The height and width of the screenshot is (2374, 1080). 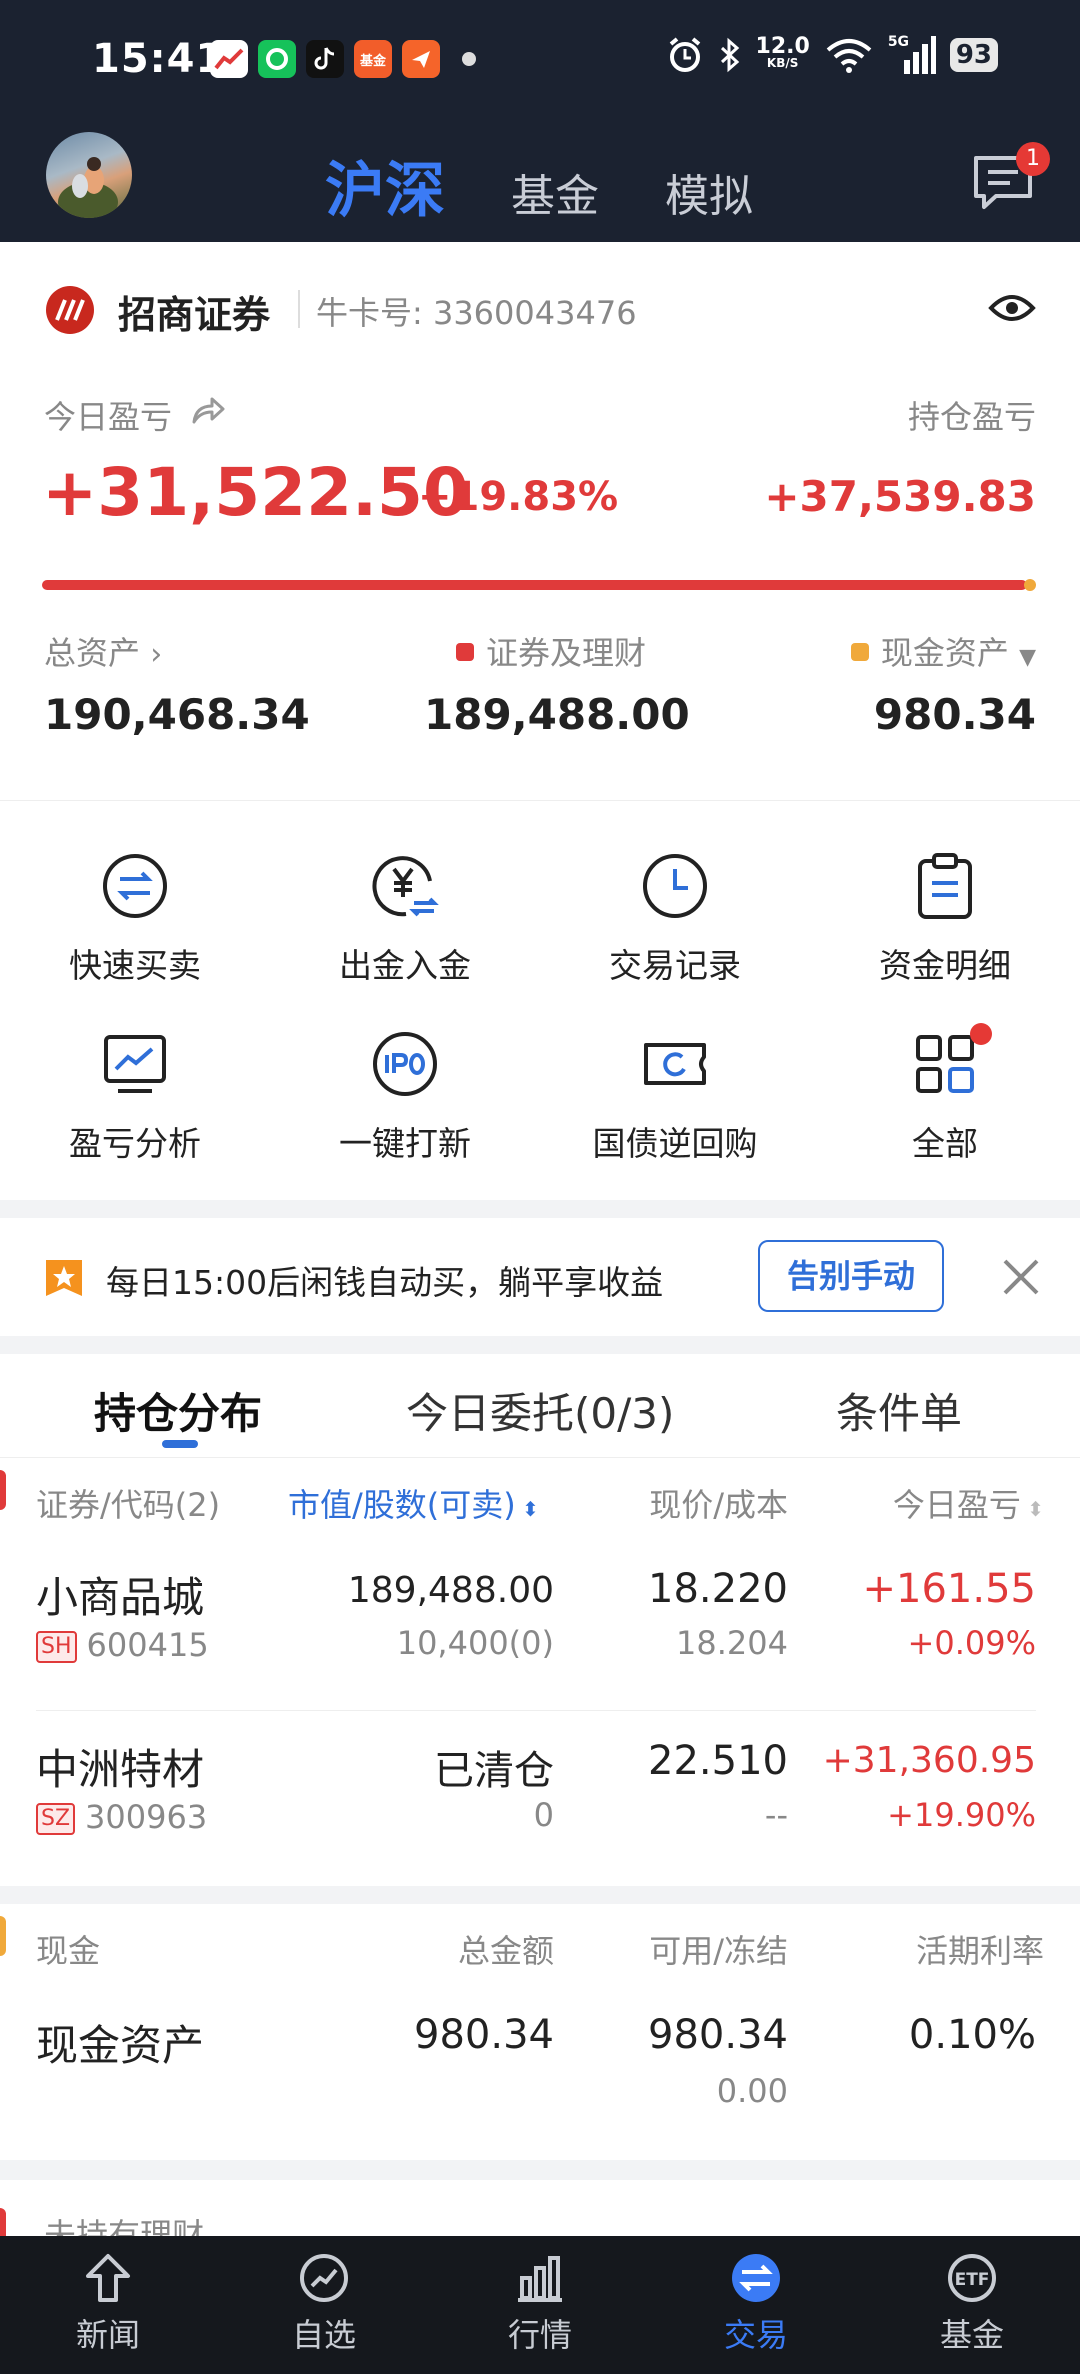 I want to click on message-badge: 1, so click(x=1033, y=159).